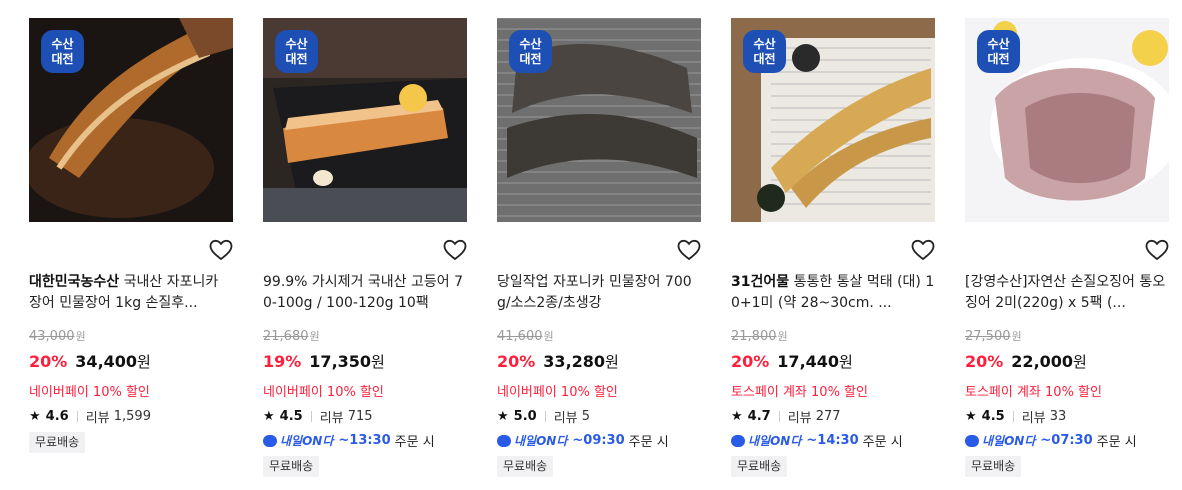 Image resolution: width=1182 pixels, height=490 pixels. I want to click on review-count: 277, so click(828, 416).